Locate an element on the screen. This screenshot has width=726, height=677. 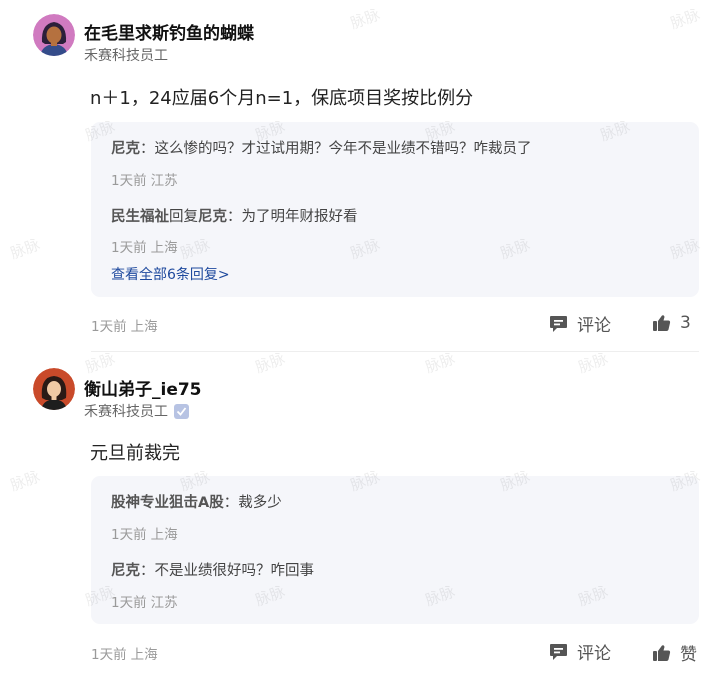
reply-author: 股神专业狙击A股 is located at coordinates (167, 503).